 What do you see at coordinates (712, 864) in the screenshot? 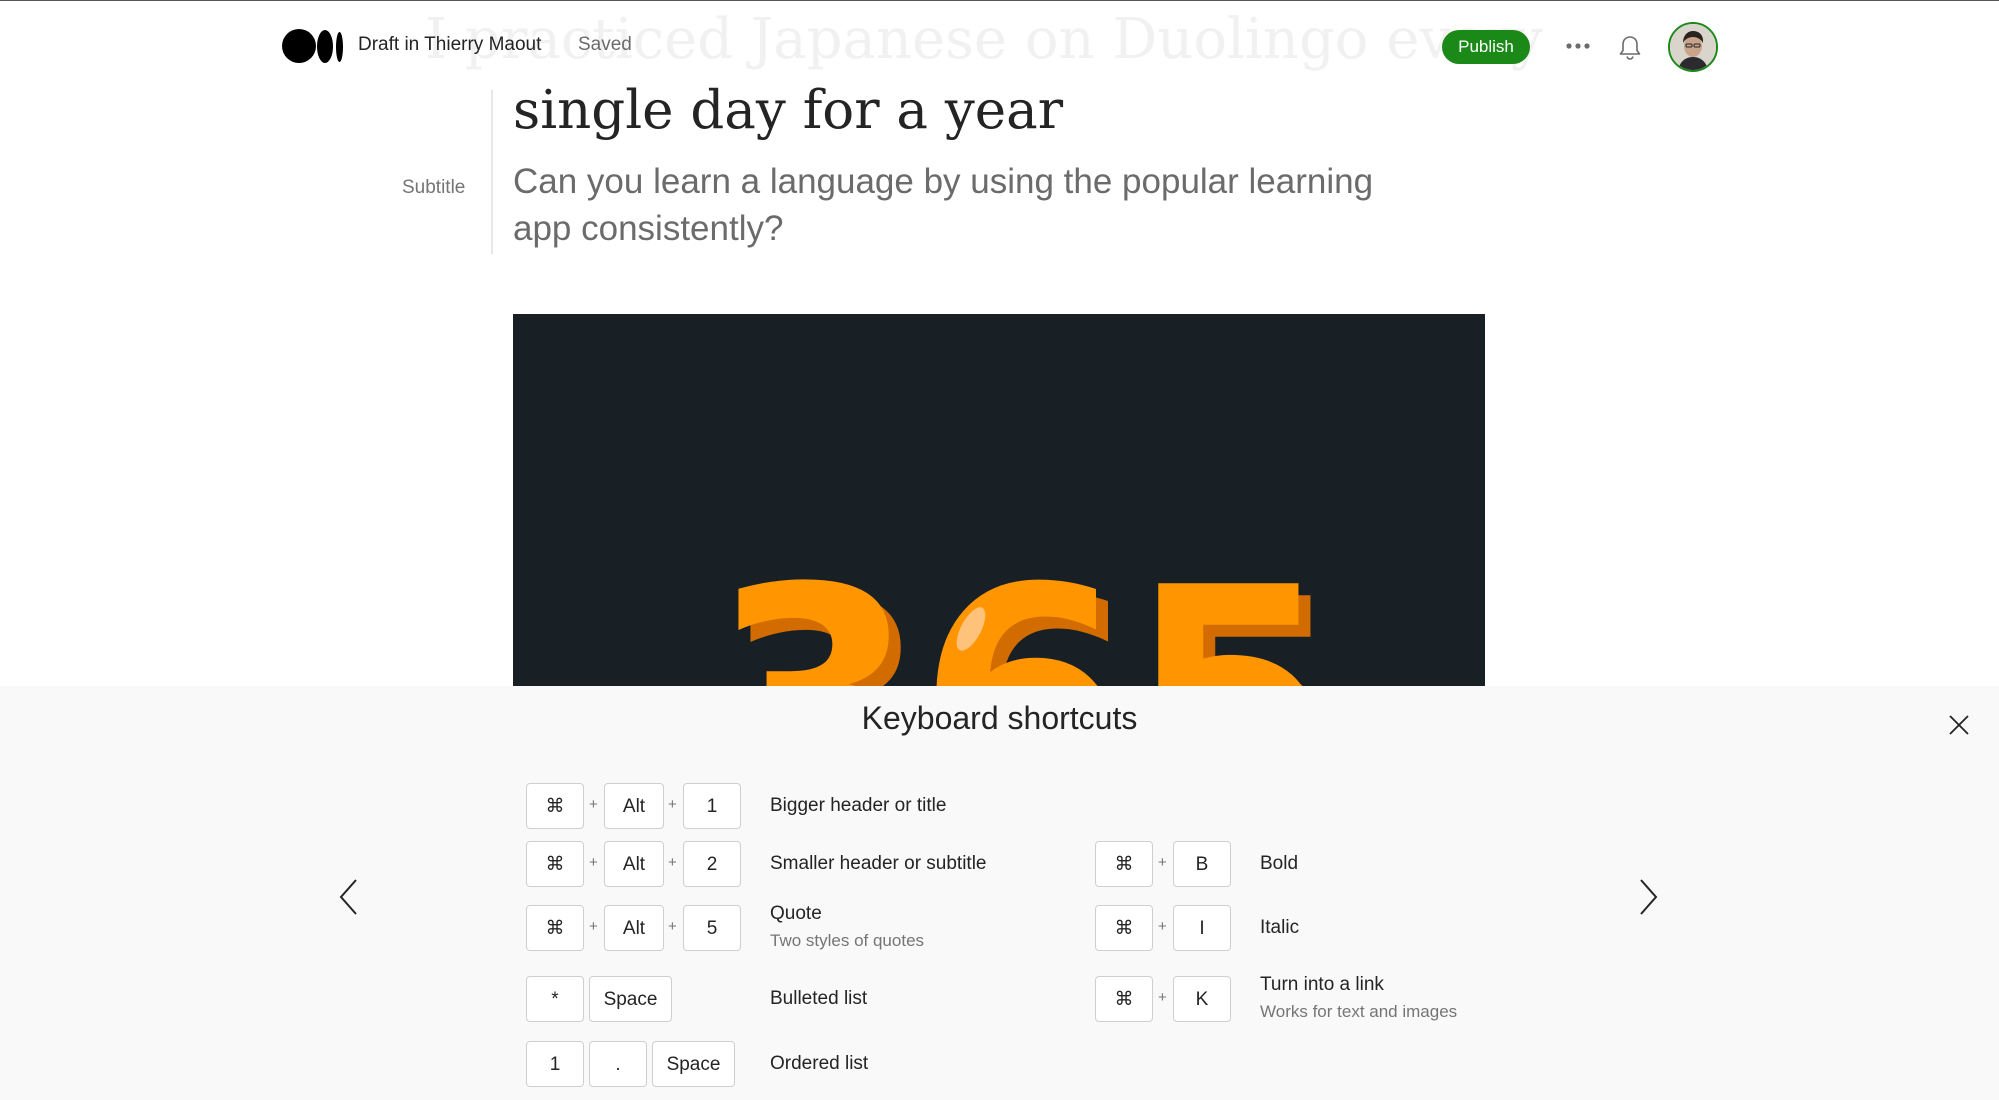
I see `key-2: 2` at bounding box center [712, 864].